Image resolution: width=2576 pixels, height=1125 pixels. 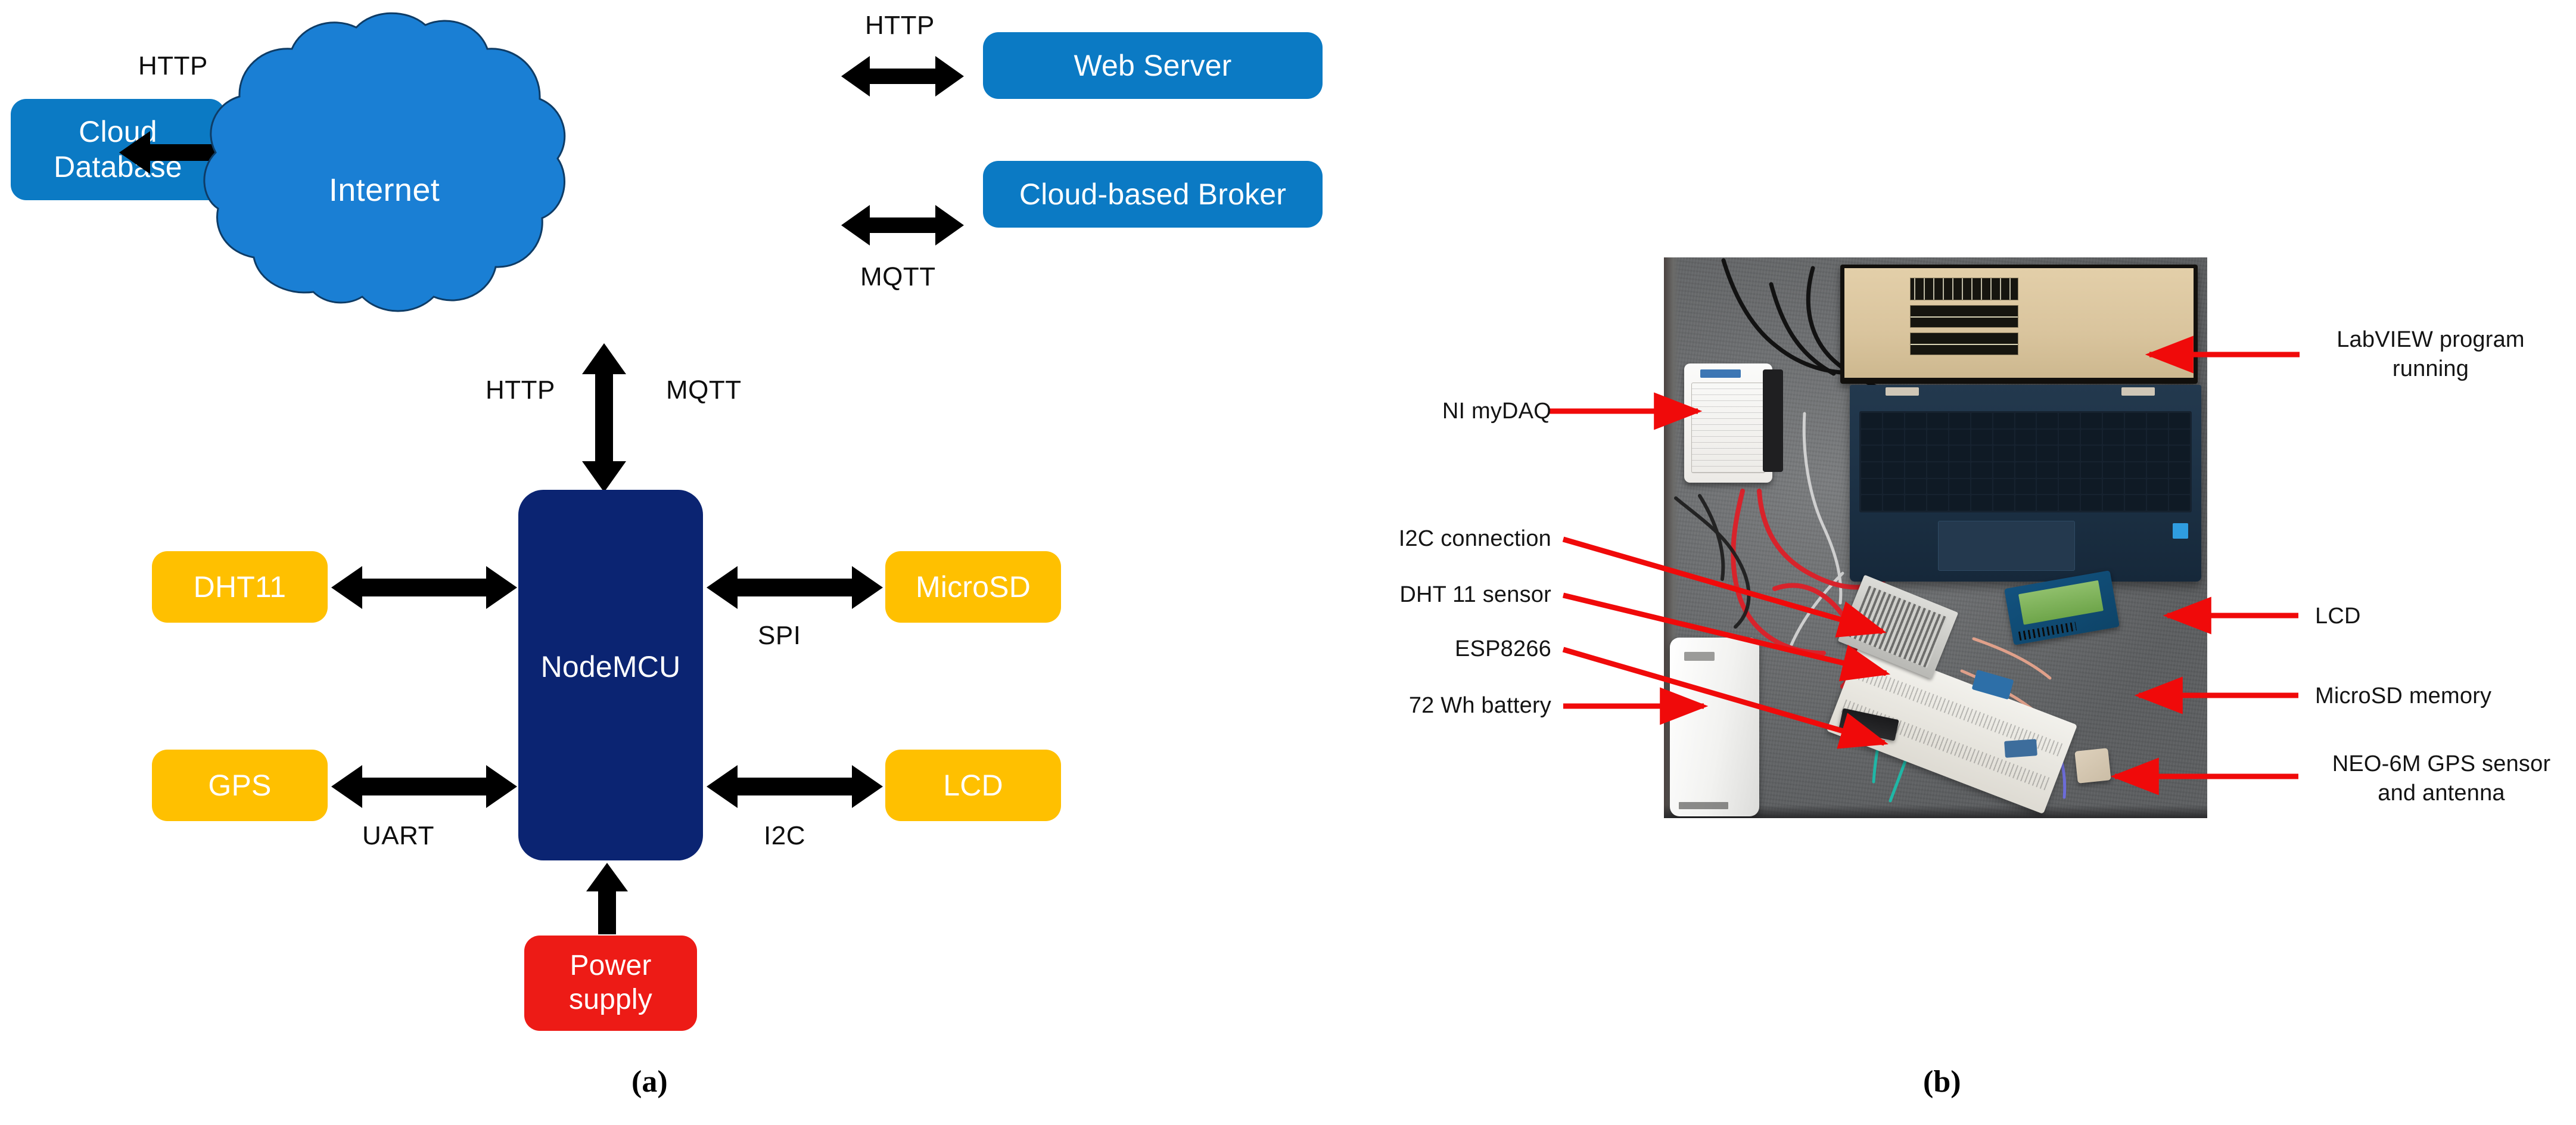 What do you see at coordinates (1475, 594) in the screenshot?
I see `annotation-dht11-sensor: DHT 11 sensor` at bounding box center [1475, 594].